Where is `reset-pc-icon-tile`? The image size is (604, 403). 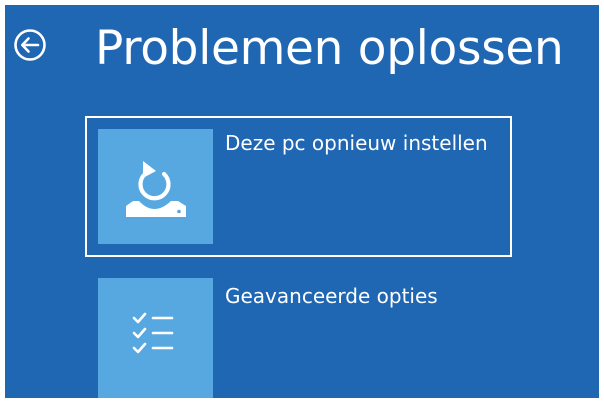
reset-pc-icon-tile is located at coordinates (155, 186).